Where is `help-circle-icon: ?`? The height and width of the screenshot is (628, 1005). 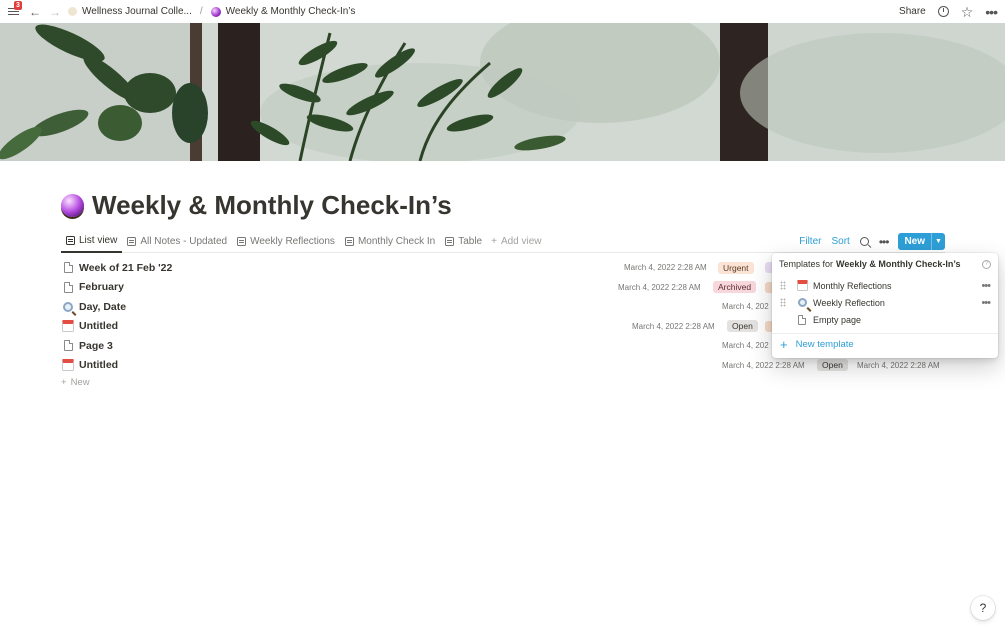 help-circle-icon: ? is located at coordinates (986, 264).